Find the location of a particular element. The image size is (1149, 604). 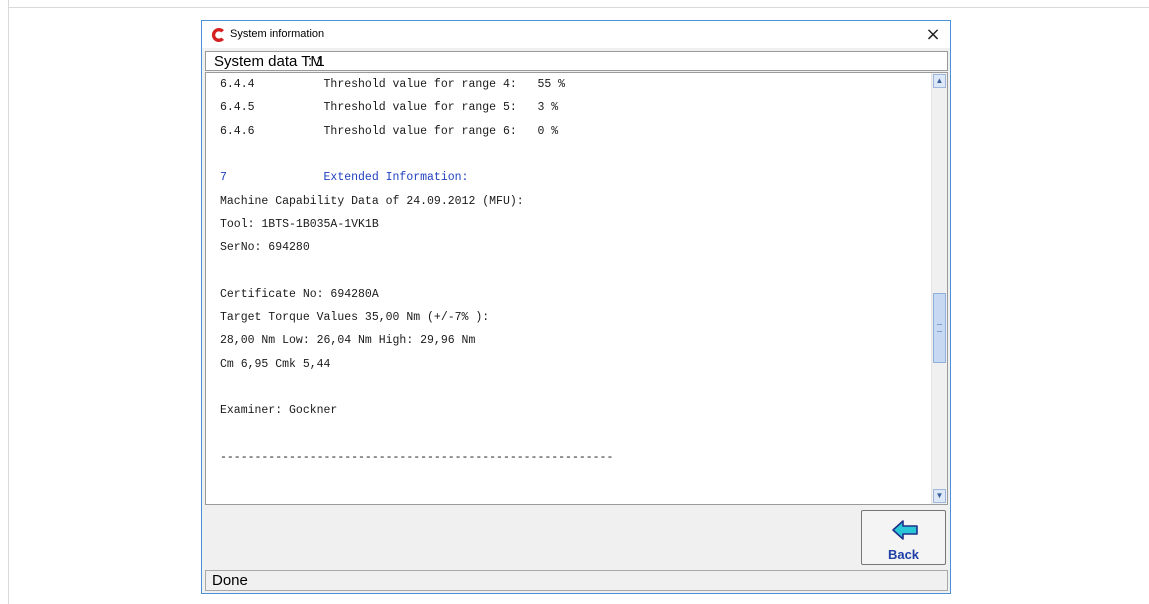

window-title: System information is located at coordinates (277, 34).